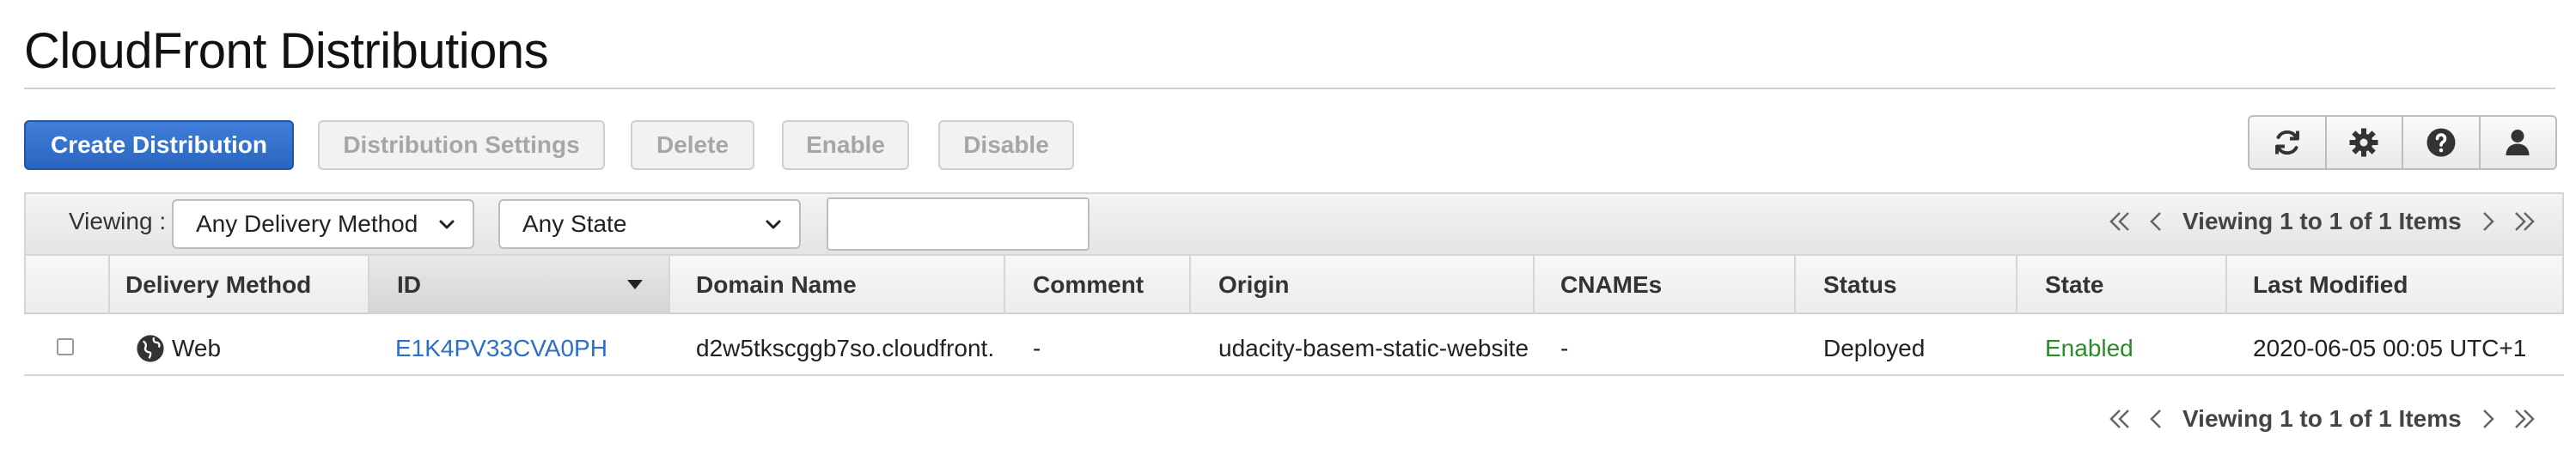 The height and width of the screenshot is (455, 2576). I want to click on table-cell-comment: -, so click(1037, 348).